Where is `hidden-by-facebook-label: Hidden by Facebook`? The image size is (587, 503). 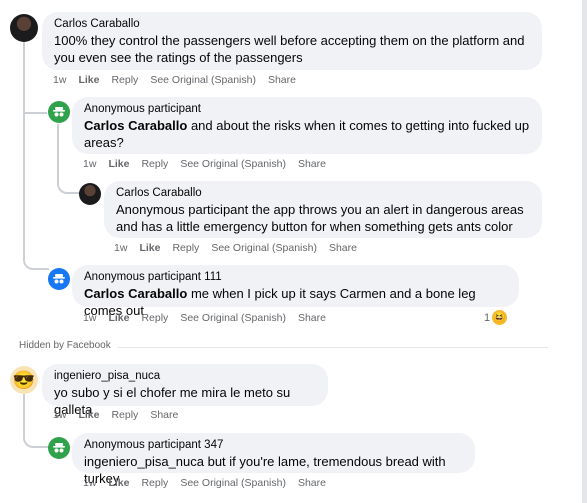
hidden-by-facebook-label: Hidden by Facebook is located at coordinates (65, 345).